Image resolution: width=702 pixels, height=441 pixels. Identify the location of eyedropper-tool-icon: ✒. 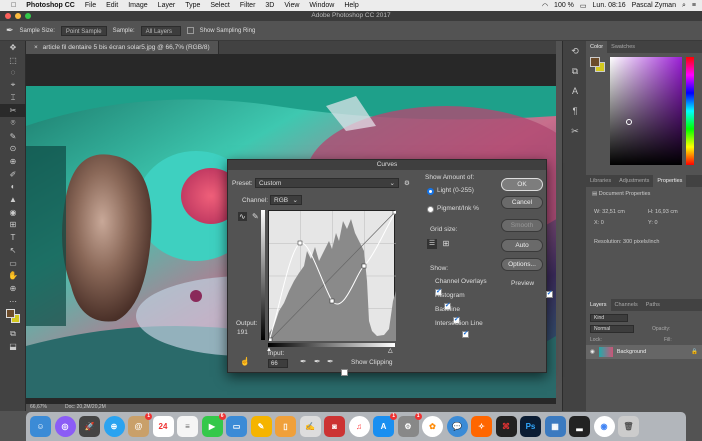
(10, 30).